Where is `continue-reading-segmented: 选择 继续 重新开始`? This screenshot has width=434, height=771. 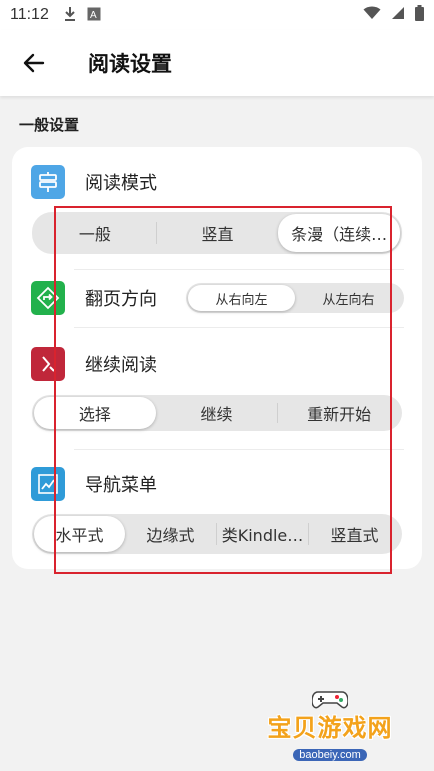
continue-reading-segmented: 选择 继续 重新开始 is located at coordinates (217, 413).